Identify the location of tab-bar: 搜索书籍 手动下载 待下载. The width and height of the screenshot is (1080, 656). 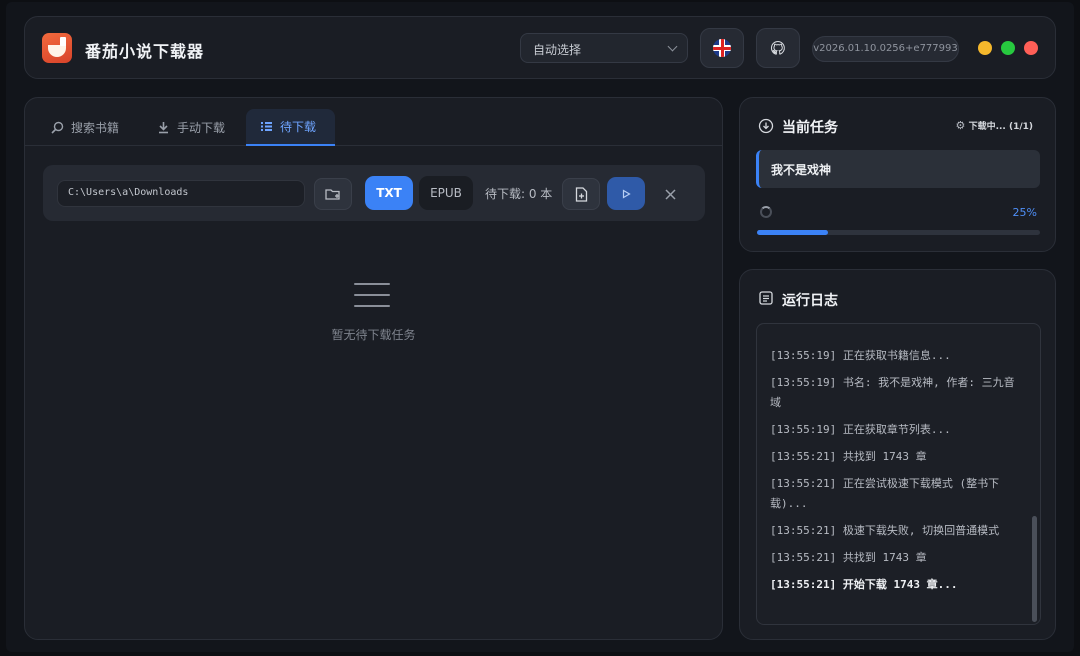
(373, 122).